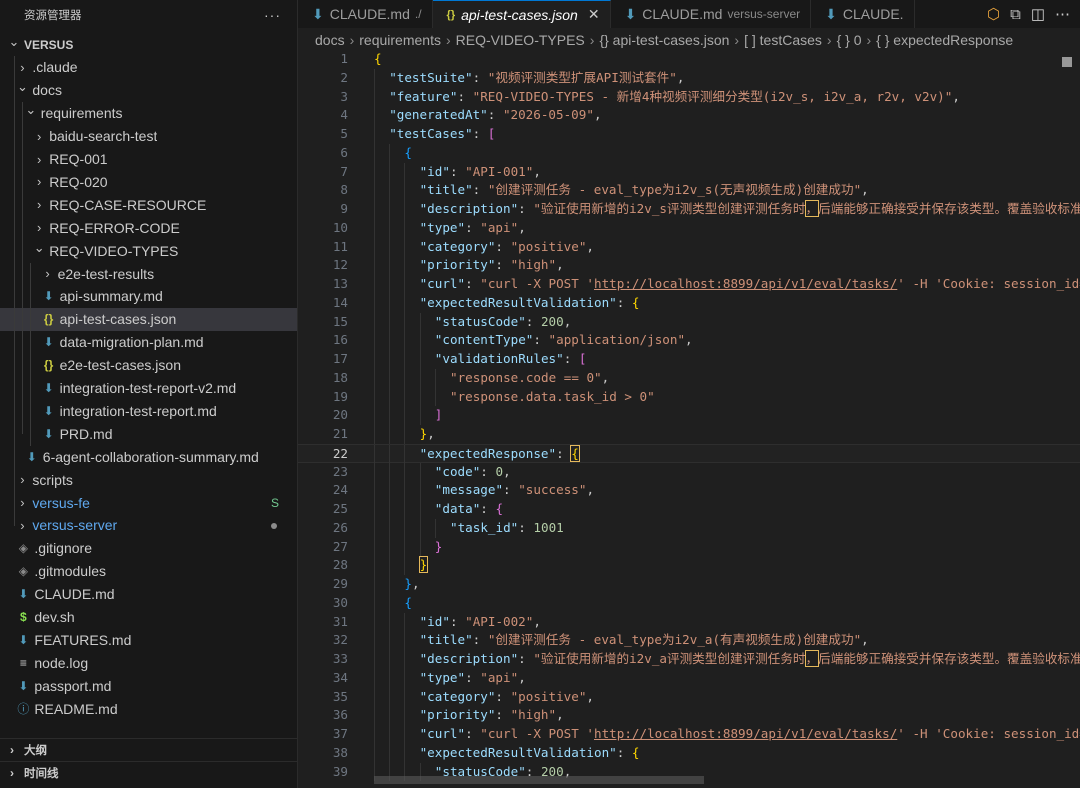 The height and width of the screenshot is (788, 1080). Describe the element at coordinates (148, 662) in the screenshot. I see `file-item: ≡ node.log` at that location.